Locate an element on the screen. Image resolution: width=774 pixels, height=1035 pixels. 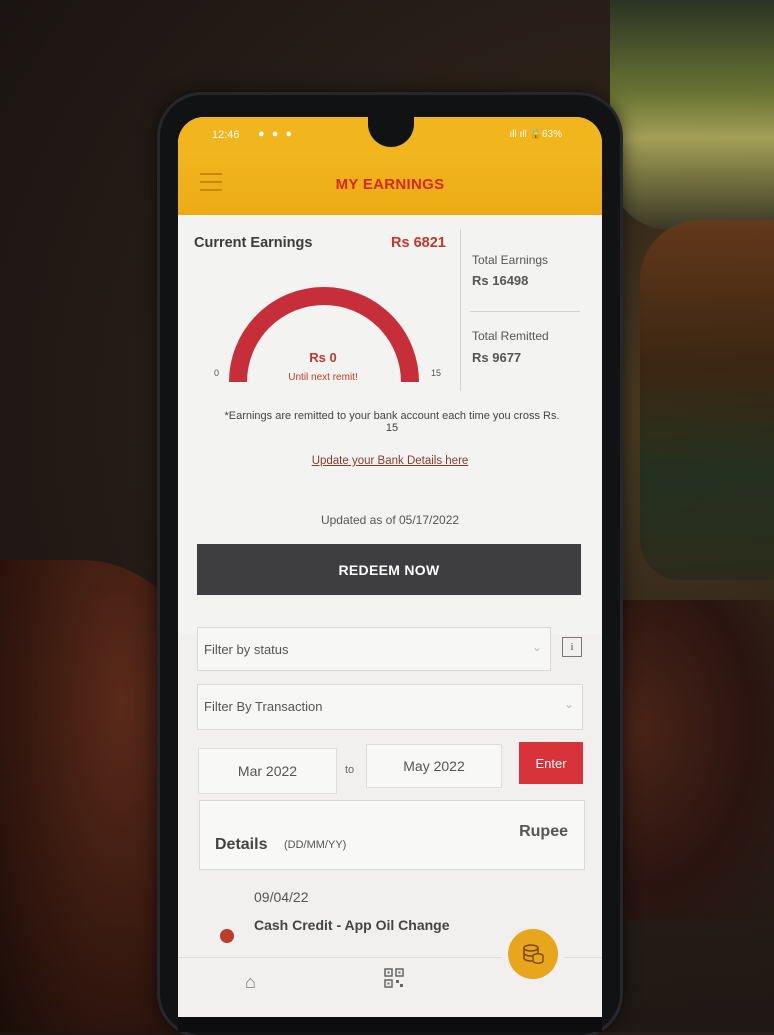
status-notification-icons: ● ● ● is located at coordinates (276, 134).